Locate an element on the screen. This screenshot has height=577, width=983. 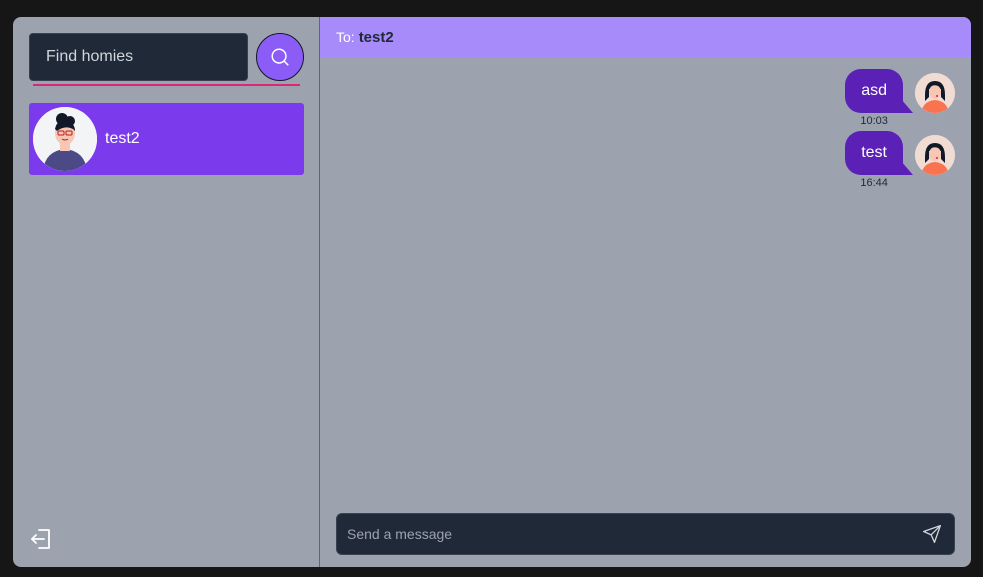
message-bubble: asd is located at coordinates (879, 91).